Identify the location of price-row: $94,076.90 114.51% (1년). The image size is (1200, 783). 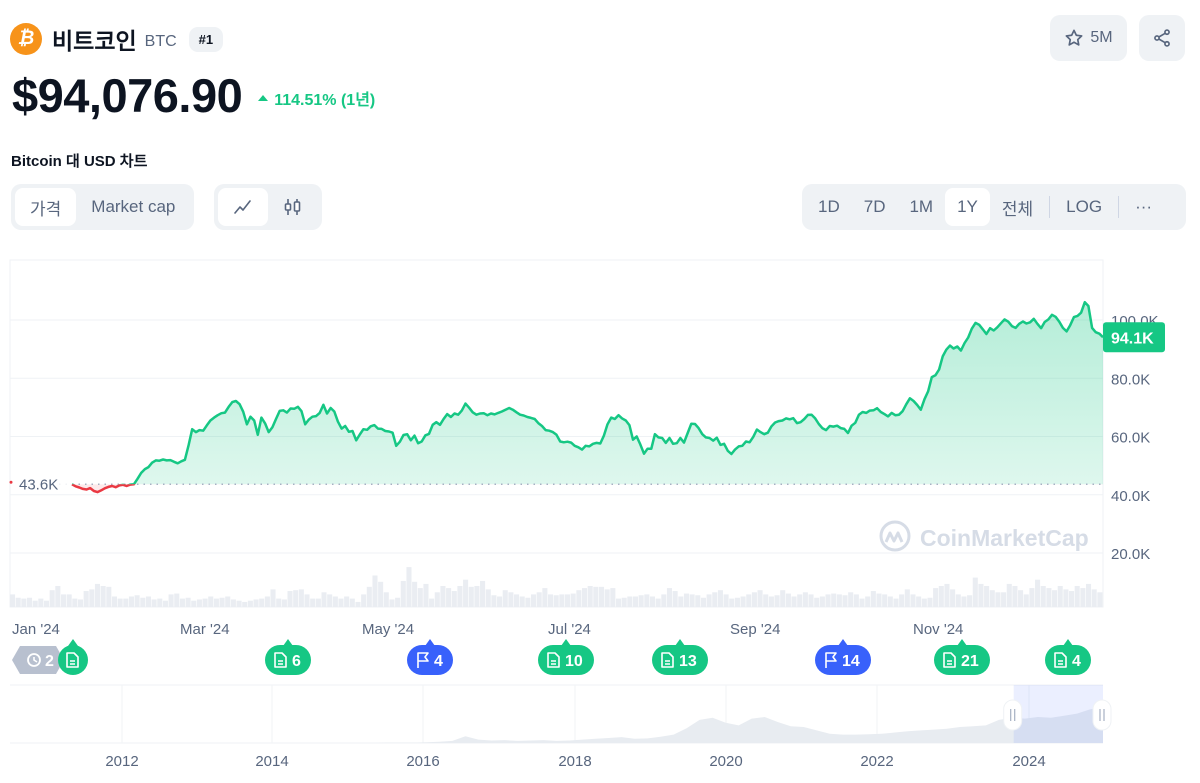
(193, 95).